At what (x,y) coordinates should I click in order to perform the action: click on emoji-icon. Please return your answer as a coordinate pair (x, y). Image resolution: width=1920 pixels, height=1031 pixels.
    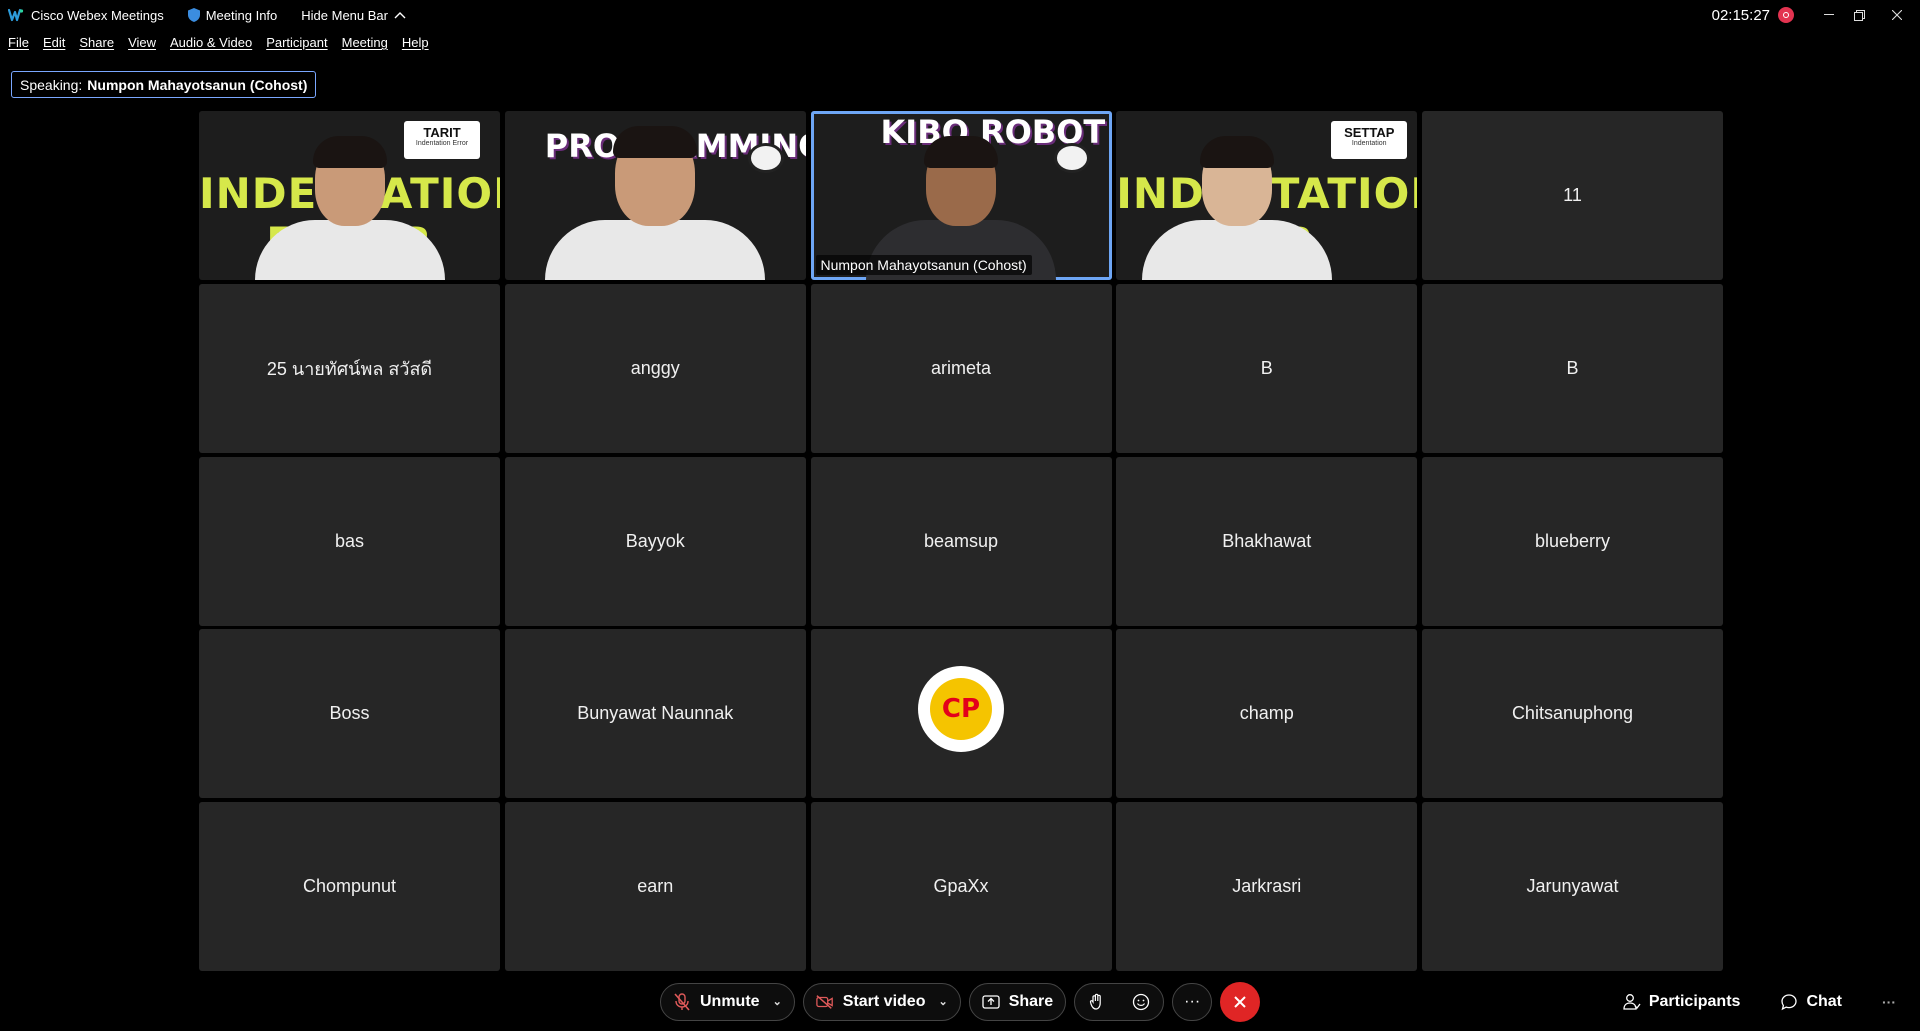
    Looking at the image, I should click on (1141, 1001).